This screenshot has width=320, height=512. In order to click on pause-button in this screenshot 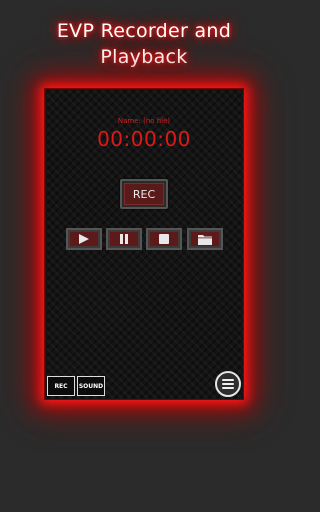, I will do `click(124, 239)`.